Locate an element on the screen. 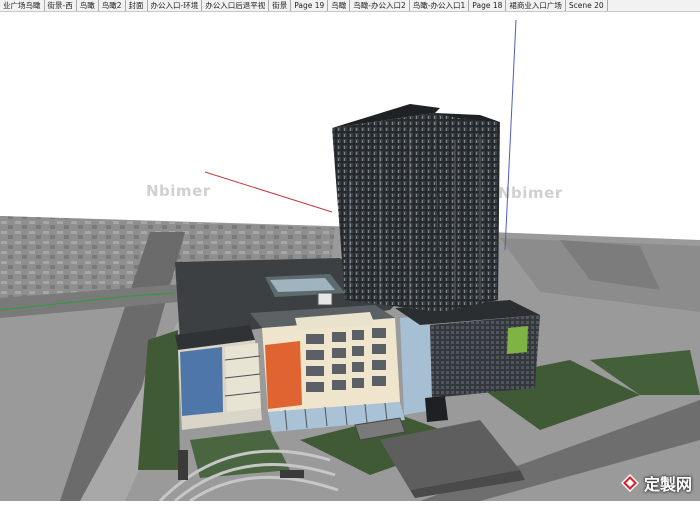 This screenshot has height=505, width=700. scene-tab: 街景 is located at coordinates (280, 5).